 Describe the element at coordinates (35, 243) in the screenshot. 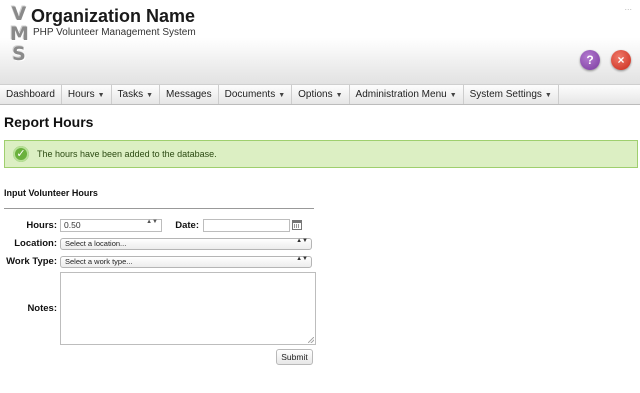

I see `location-label: Location:` at that location.